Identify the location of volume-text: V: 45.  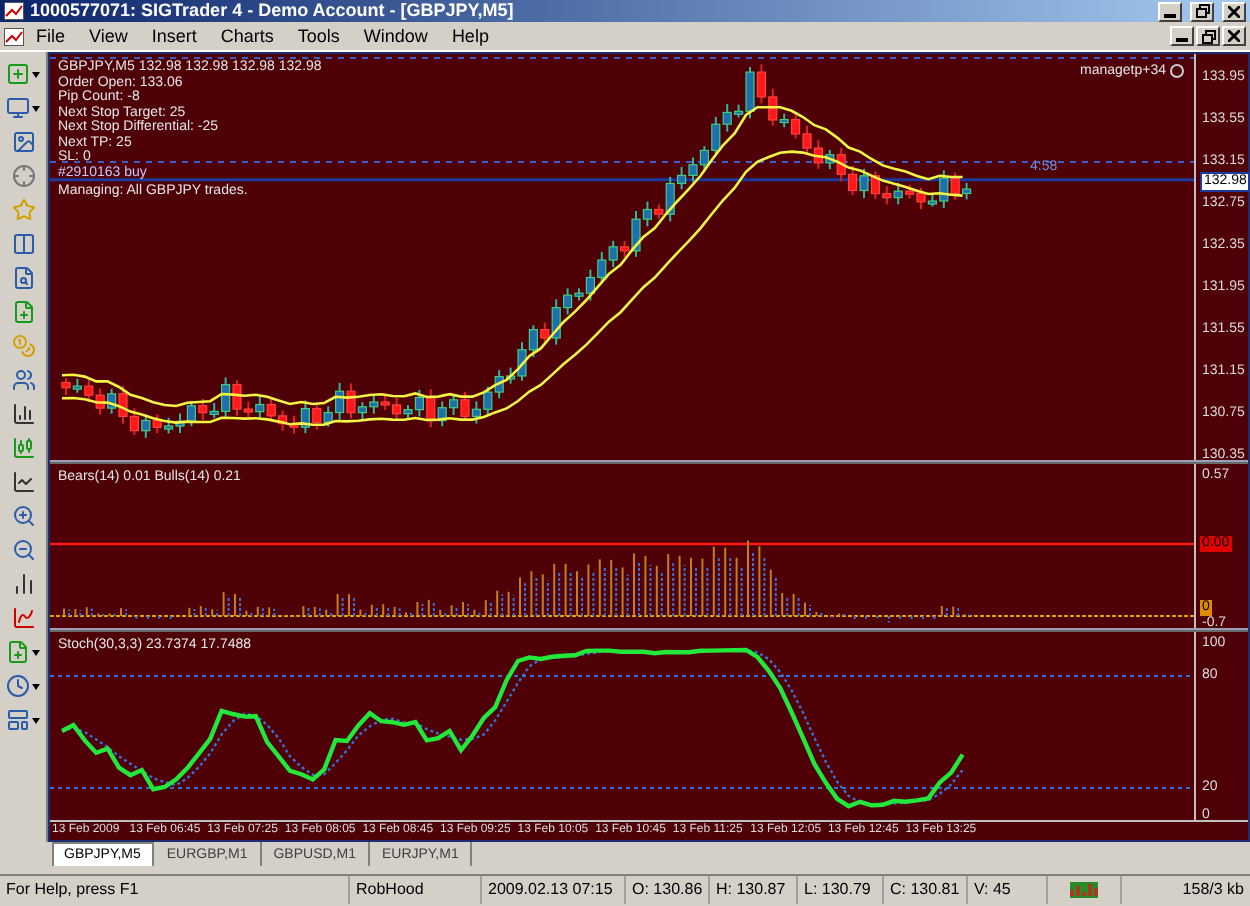
(1008, 890).